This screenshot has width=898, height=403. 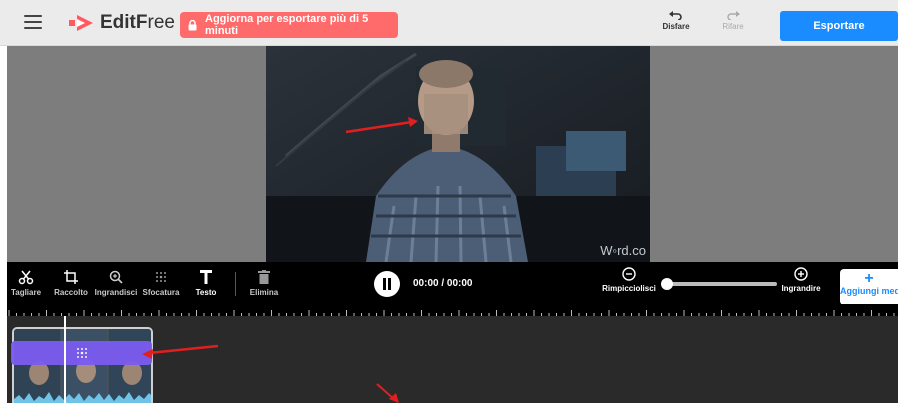 What do you see at coordinates (161, 277) in the screenshot?
I see `blur-icon` at bounding box center [161, 277].